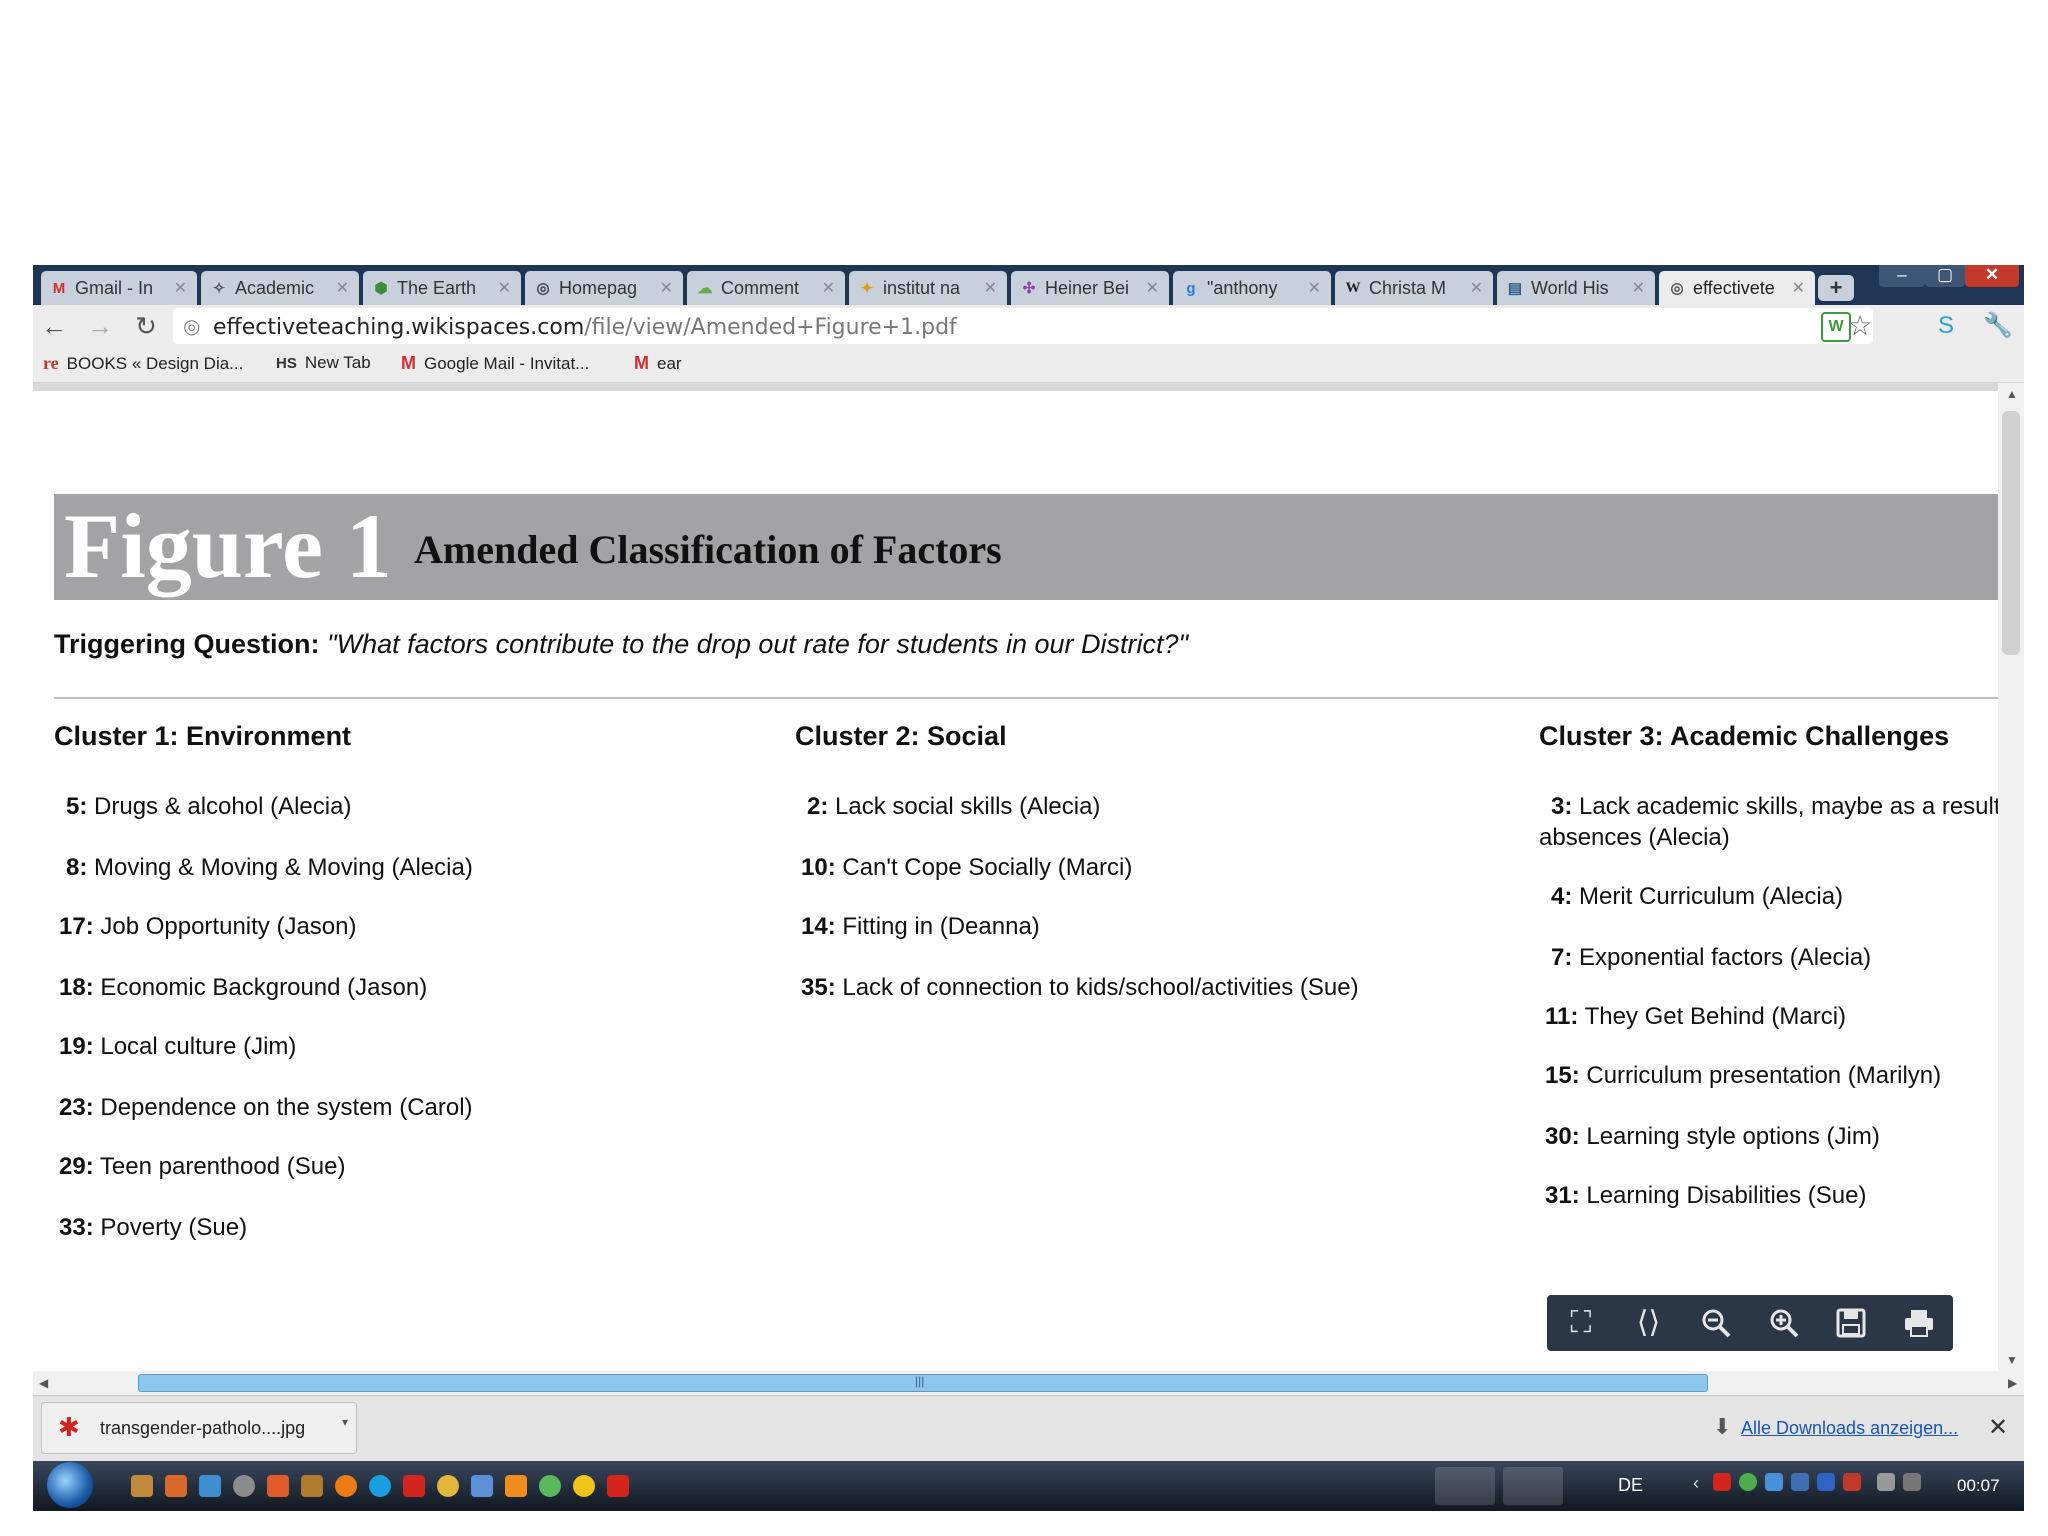  I want to click on chevron-left-icon: ‹, so click(1696, 1483).